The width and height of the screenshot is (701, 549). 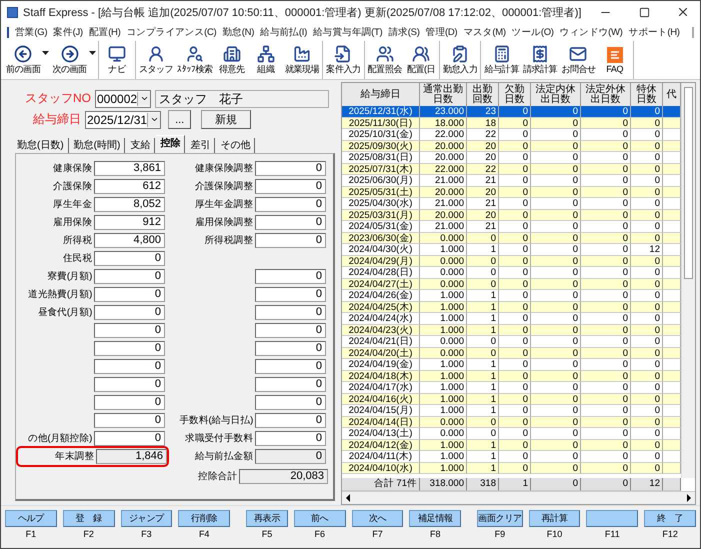 I want to click on menu-item: 請求(S), so click(x=404, y=32).